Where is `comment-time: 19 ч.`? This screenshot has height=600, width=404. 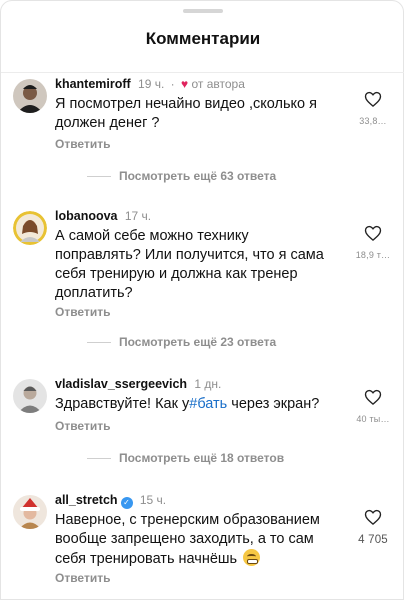
comment-time: 19 ч. is located at coordinates (151, 84).